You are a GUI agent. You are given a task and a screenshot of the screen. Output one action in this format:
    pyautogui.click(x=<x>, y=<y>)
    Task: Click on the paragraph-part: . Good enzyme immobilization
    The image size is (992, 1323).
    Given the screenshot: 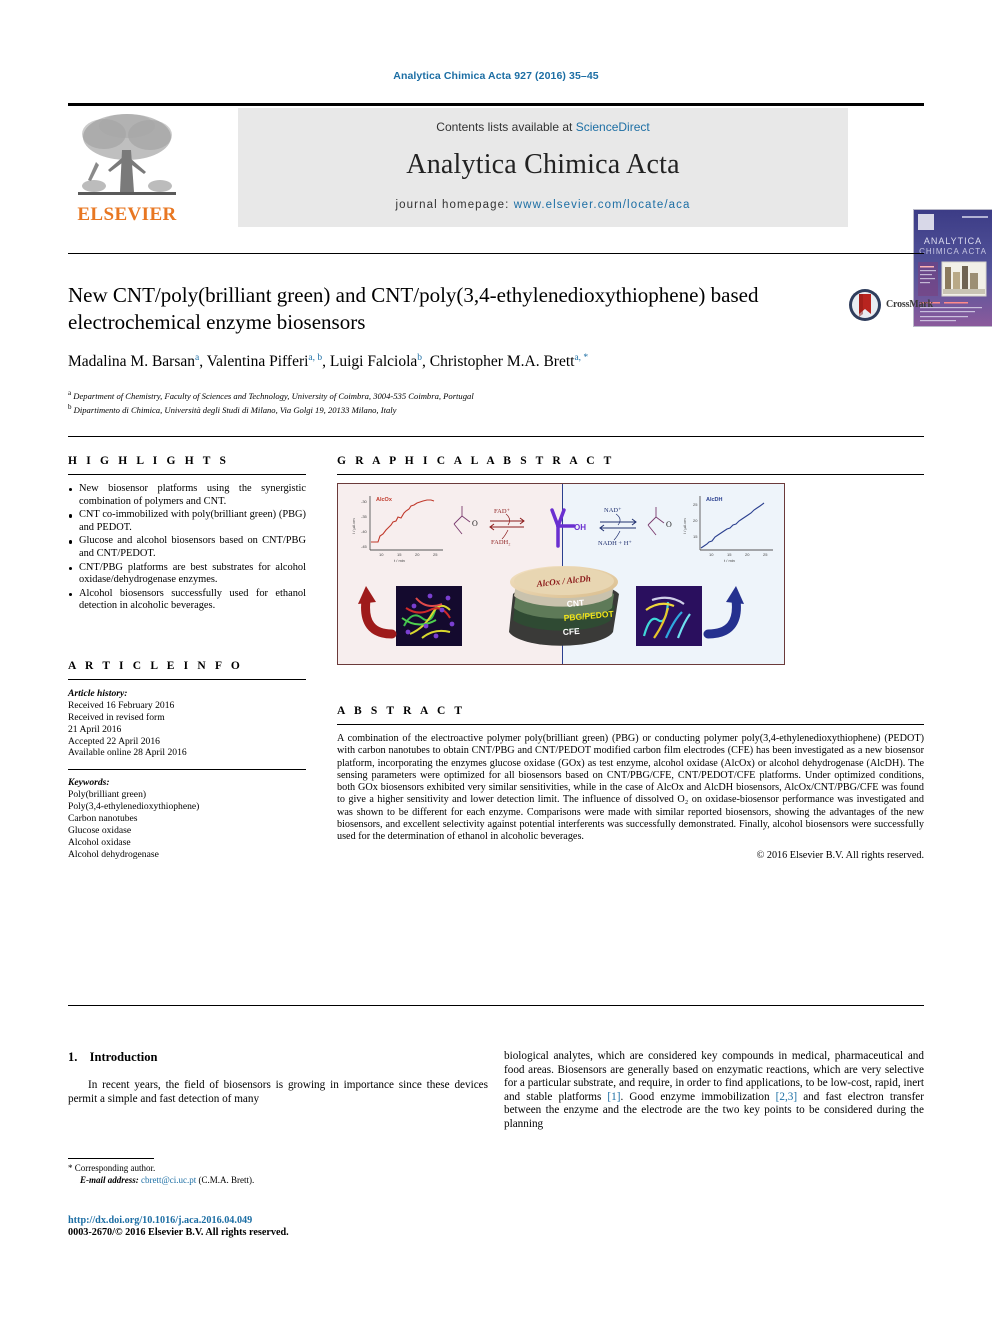 What is the action you would take?
    pyautogui.click(x=698, y=1096)
    